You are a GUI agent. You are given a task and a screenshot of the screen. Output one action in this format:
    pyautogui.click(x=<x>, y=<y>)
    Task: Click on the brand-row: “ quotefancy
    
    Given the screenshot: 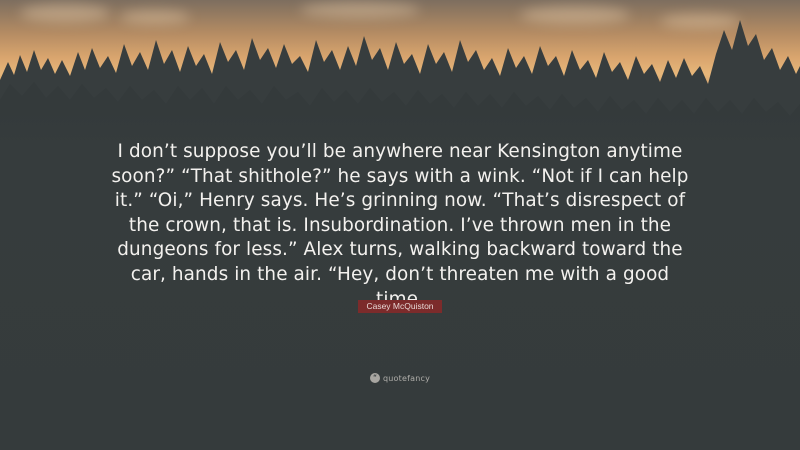 What is the action you would take?
    pyautogui.click(x=400, y=374)
    